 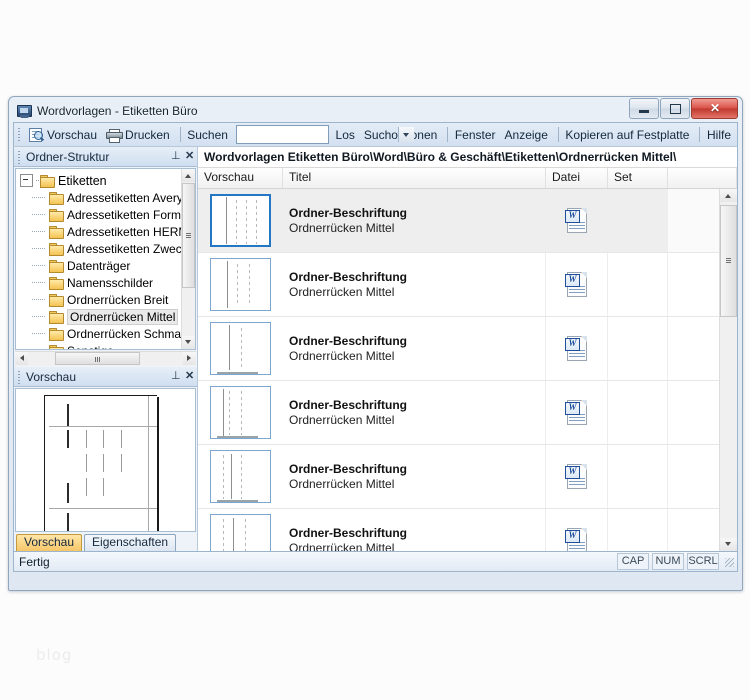 What do you see at coordinates (668, 561) in the screenshot?
I see `status-badge-num: NUM` at bounding box center [668, 561].